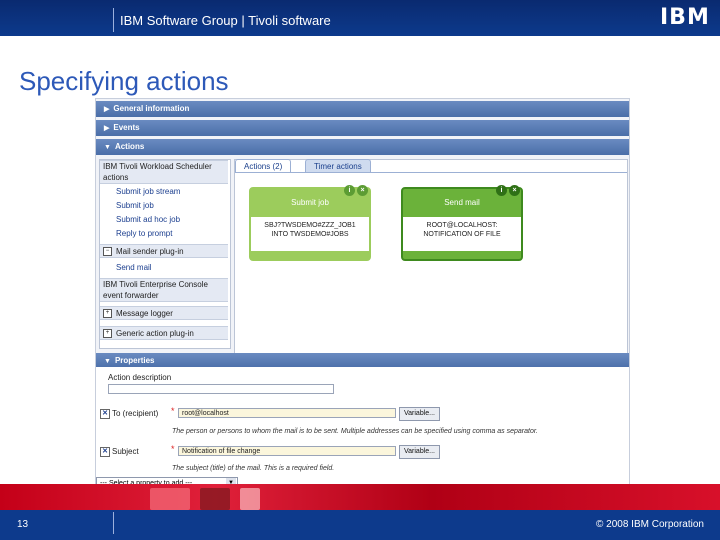 This screenshot has height=540, width=720. What do you see at coordinates (225, 20) in the screenshot?
I see `header-title: IBM Software Group | Tivoli software` at bounding box center [225, 20].